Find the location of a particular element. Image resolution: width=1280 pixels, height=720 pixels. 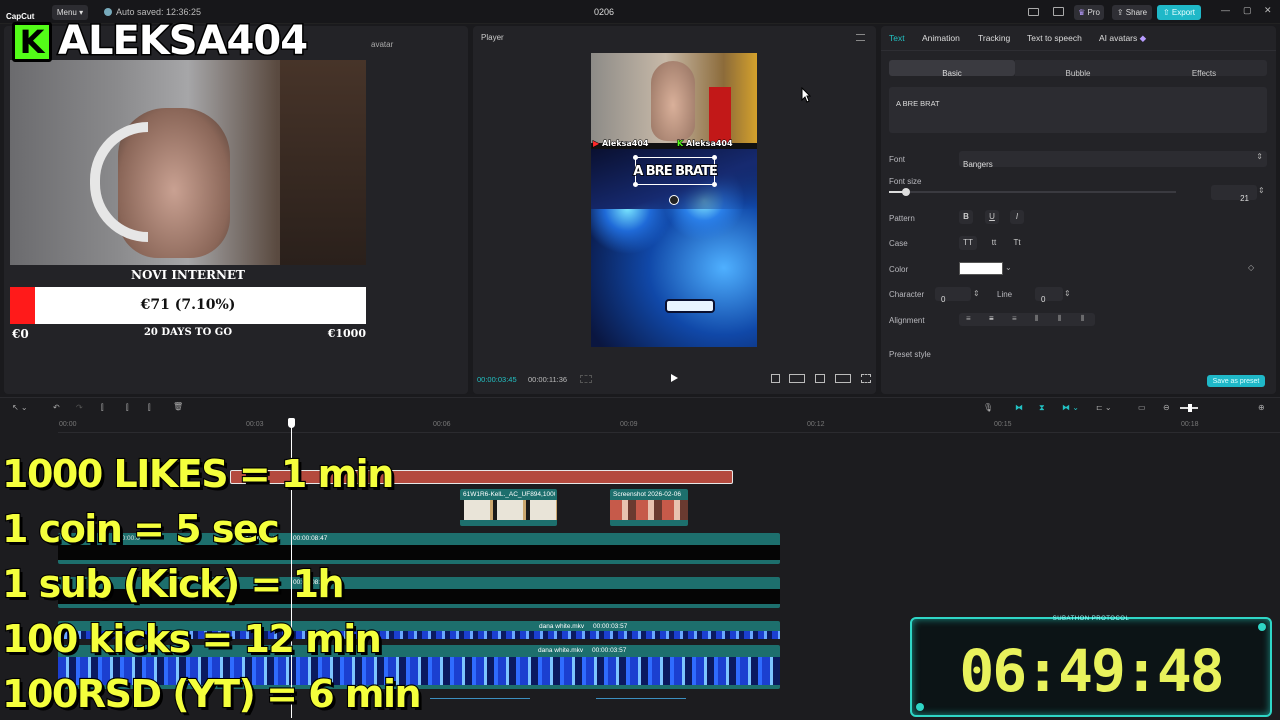

shortcuts-icon is located at coordinates (1058, 11).